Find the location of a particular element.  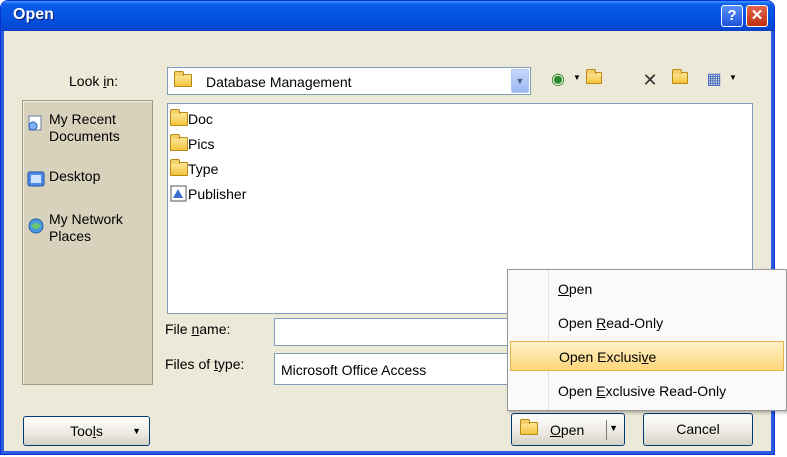

file-name-label: File name: is located at coordinates (198, 329).